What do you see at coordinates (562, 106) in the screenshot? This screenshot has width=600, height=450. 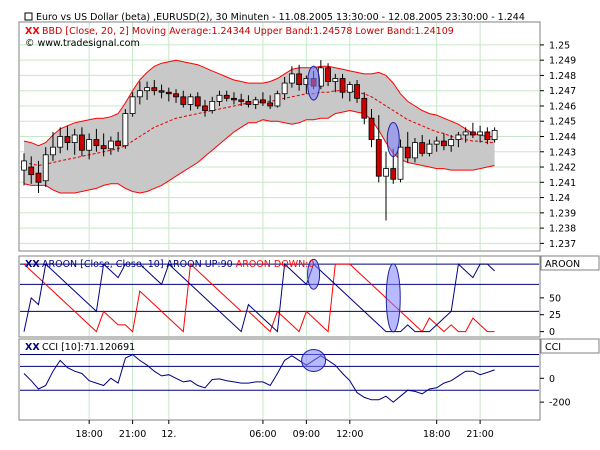 I see `y-tick-label: 1.246` at bounding box center [562, 106].